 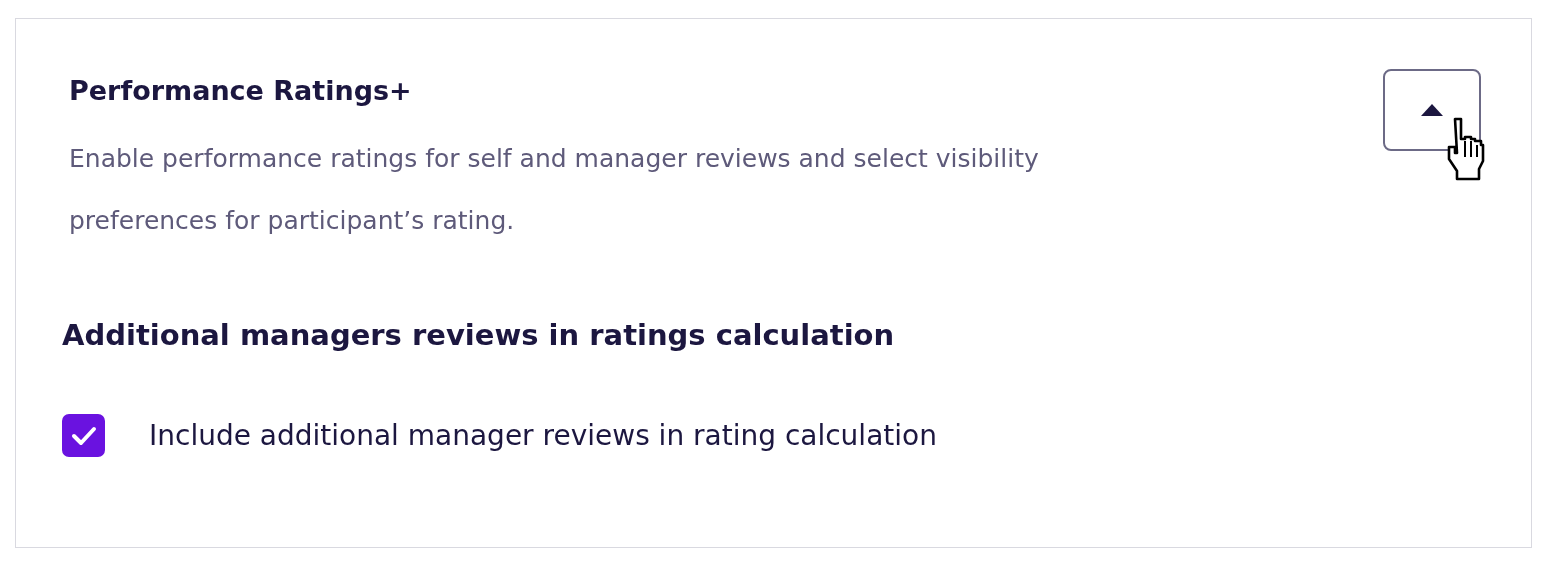 What do you see at coordinates (1465, 149) in the screenshot?
I see `hand-cursor-icon` at bounding box center [1465, 149].